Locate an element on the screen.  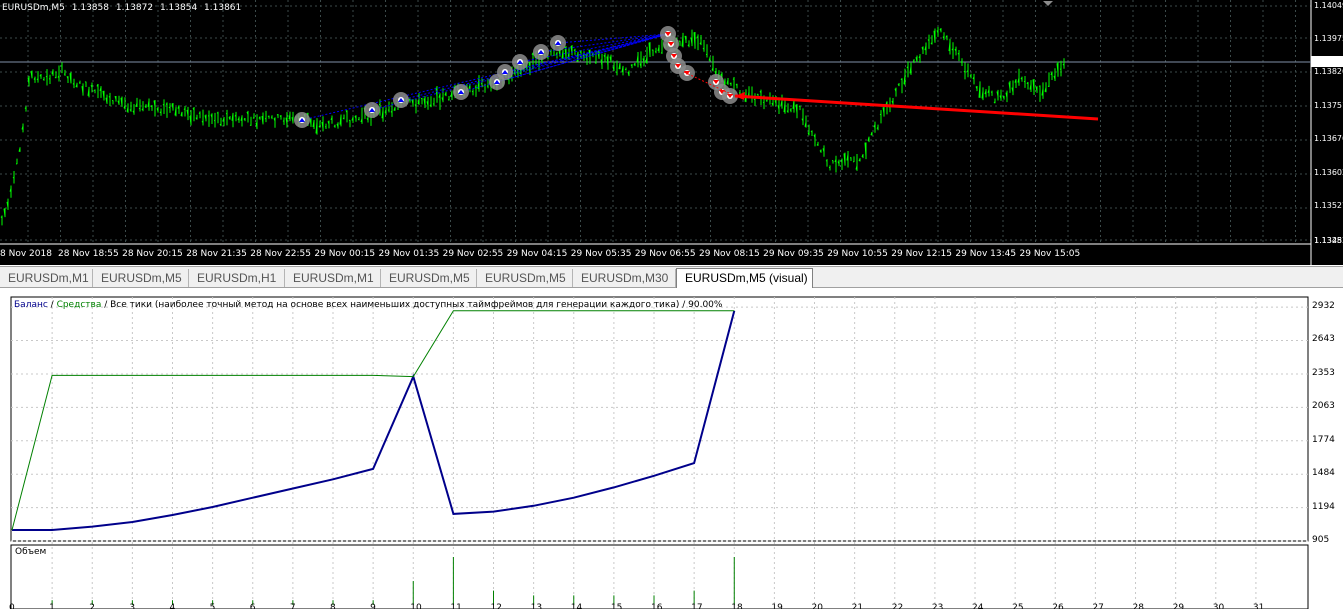
price-tick-label: 1.13826 is located at coordinates (1328, 71).